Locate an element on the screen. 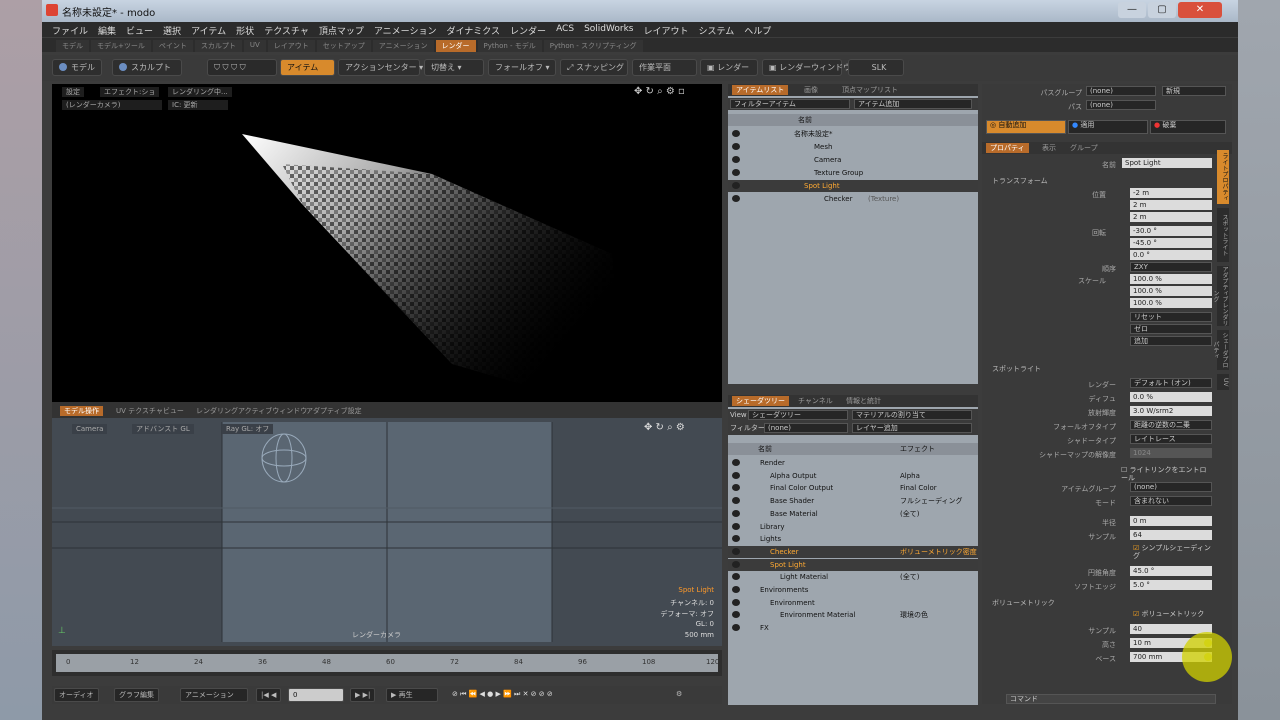 Image resolution: width=1280 pixels, height=720 pixels. menu-item-14: システム is located at coordinates (717, 30).